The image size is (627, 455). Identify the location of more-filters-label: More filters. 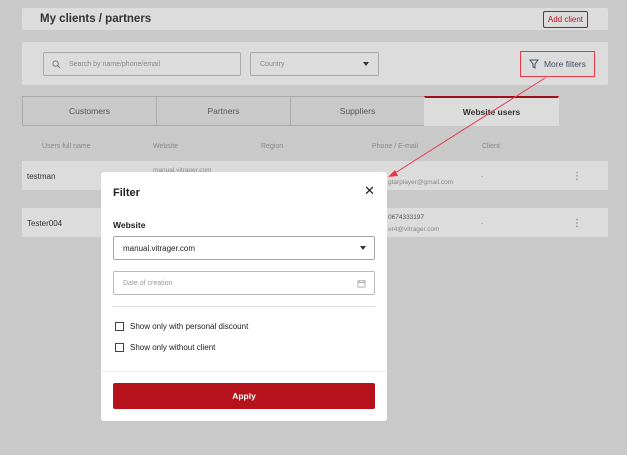
(565, 64).